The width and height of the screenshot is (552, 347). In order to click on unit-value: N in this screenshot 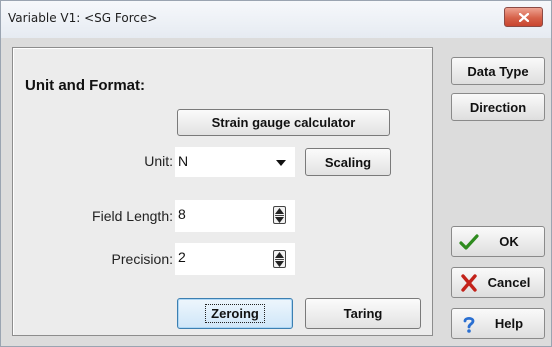, I will do `click(183, 161)`.